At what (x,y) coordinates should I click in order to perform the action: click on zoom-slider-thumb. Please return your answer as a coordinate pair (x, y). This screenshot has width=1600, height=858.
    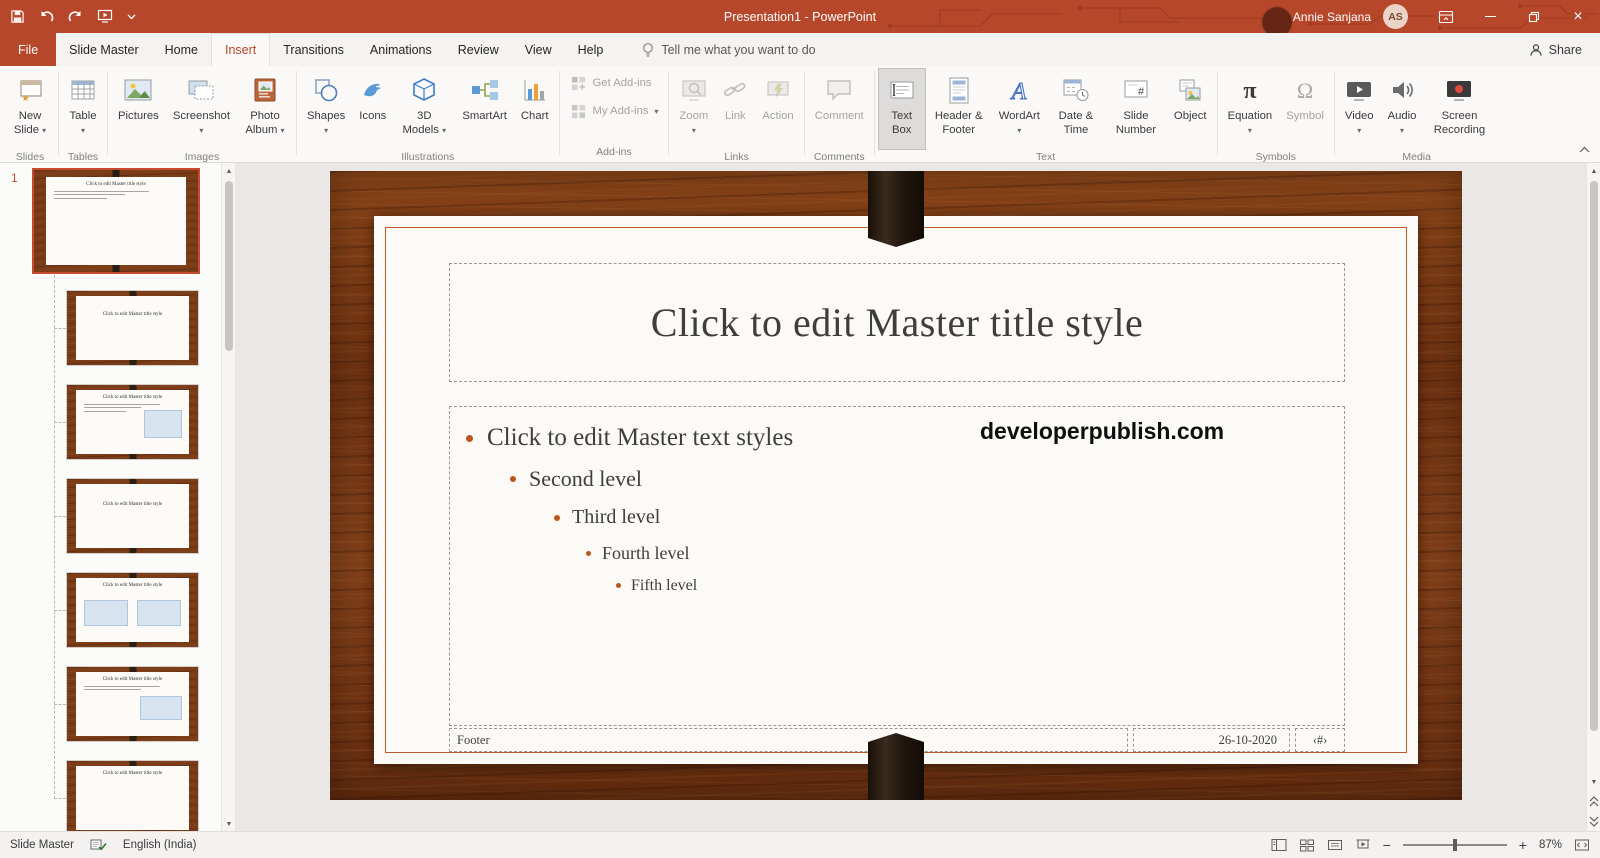
    Looking at the image, I should click on (1454, 845).